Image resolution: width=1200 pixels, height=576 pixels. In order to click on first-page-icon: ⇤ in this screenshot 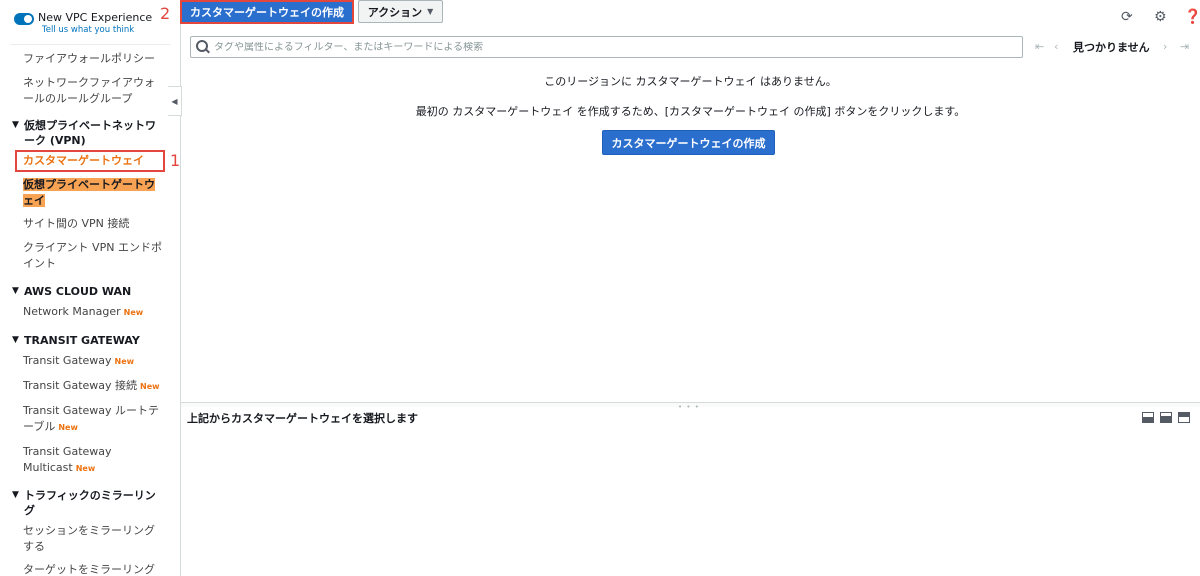, I will do `click(1039, 46)`.